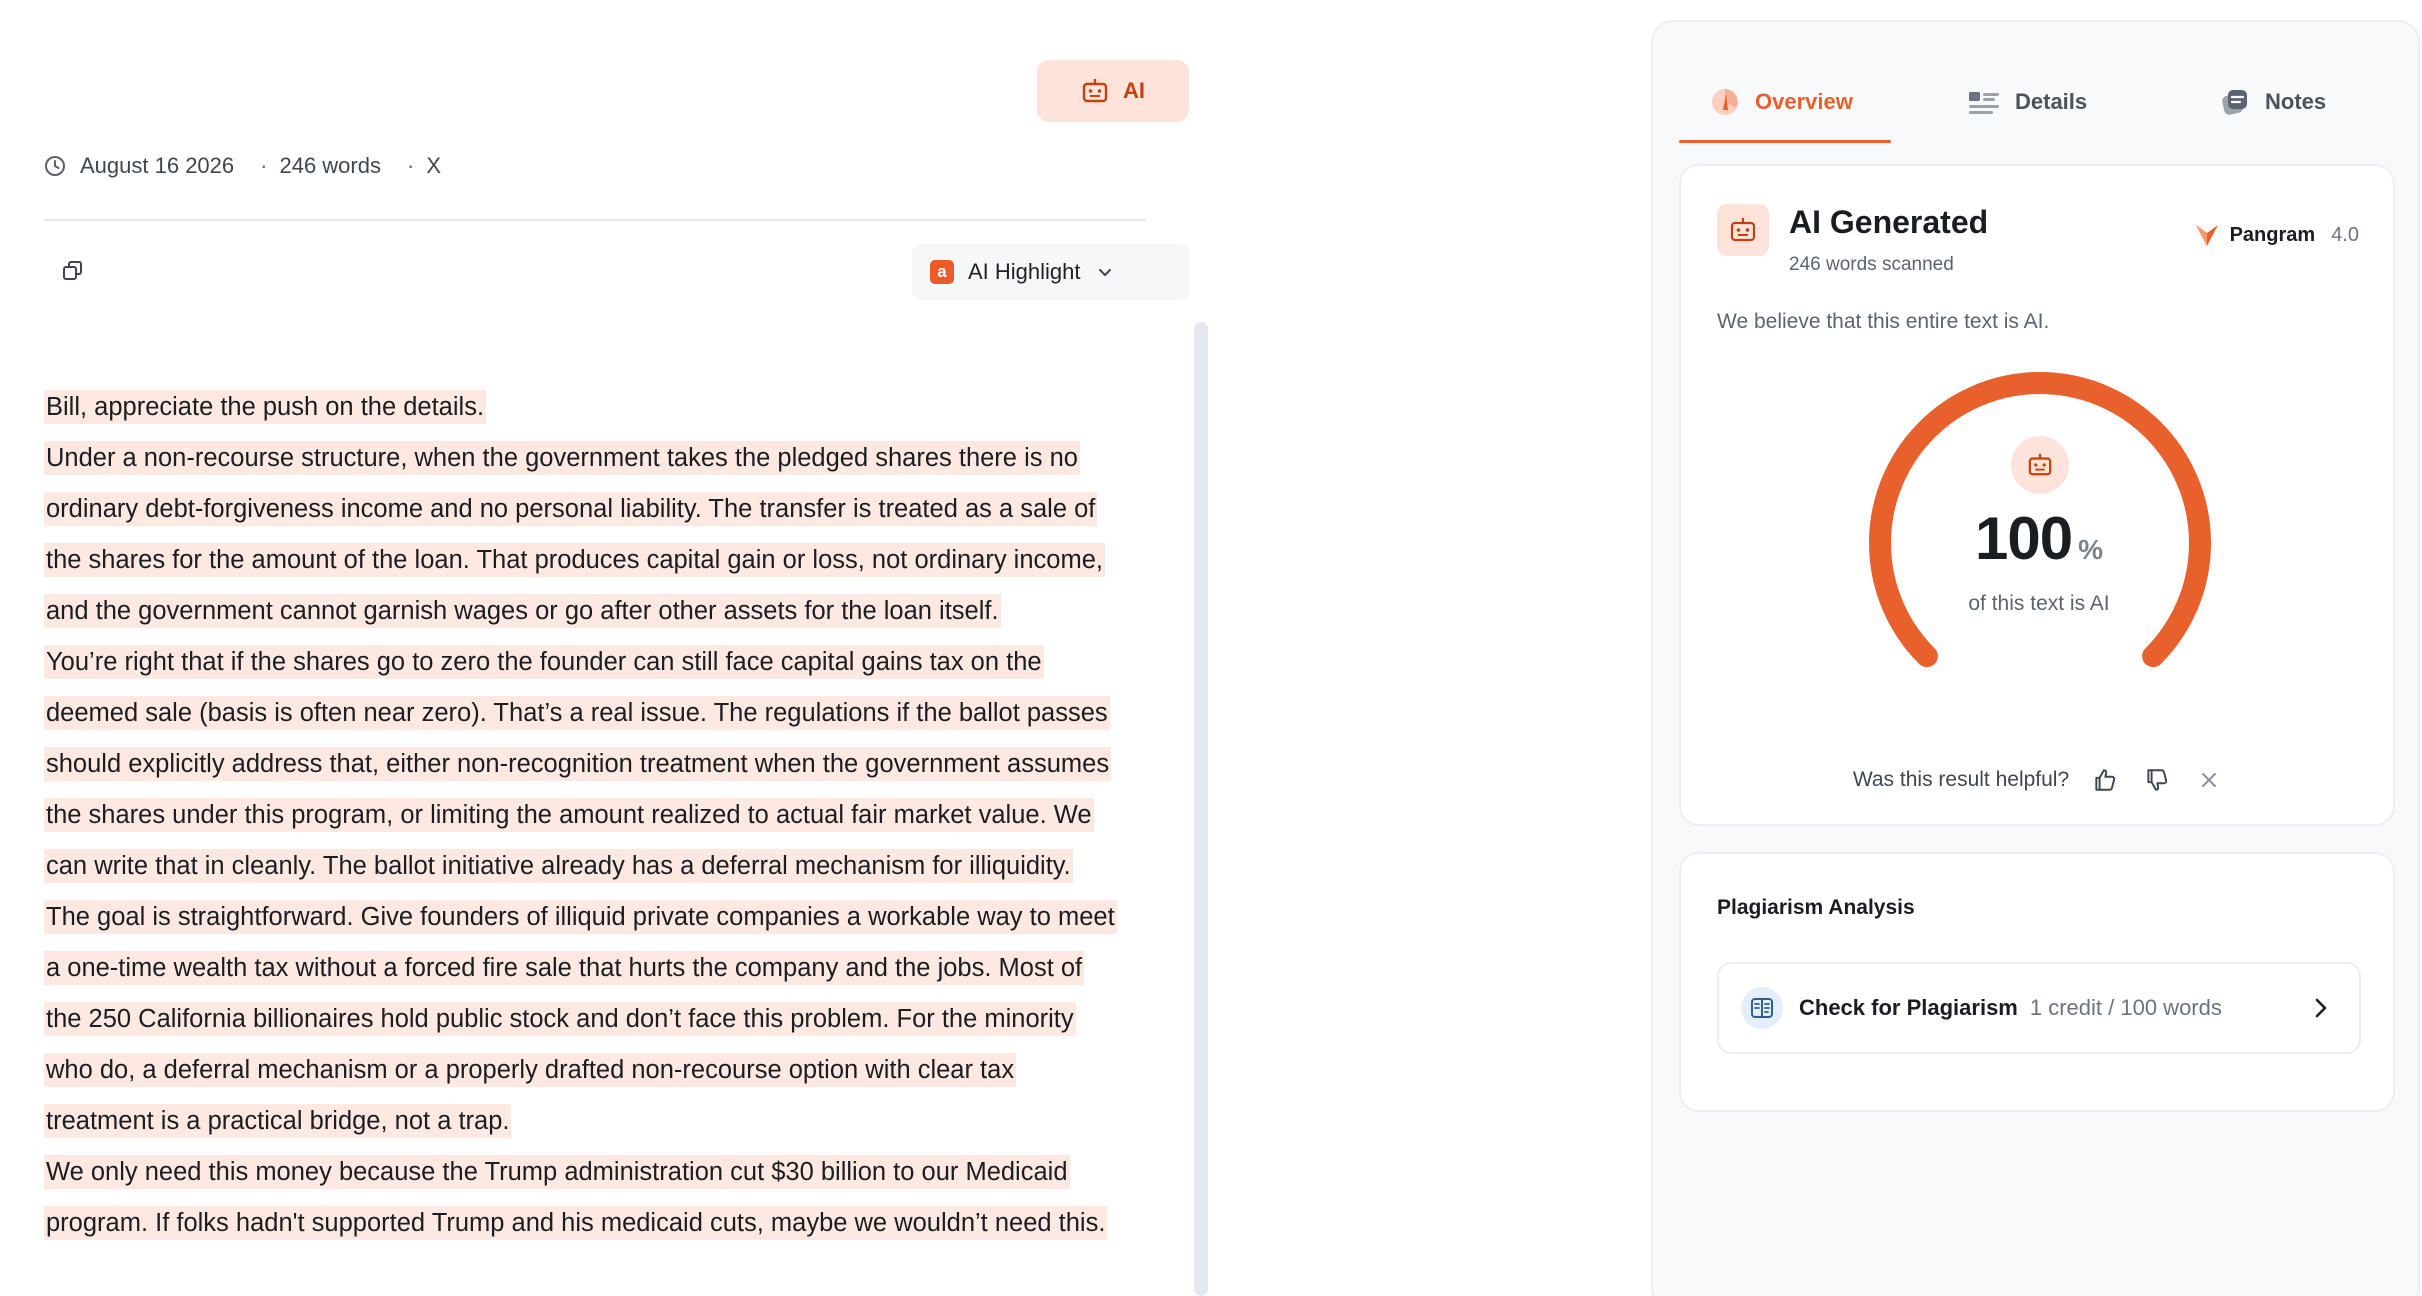 This screenshot has width=2422, height=1296. What do you see at coordinates (1883, 321) in the screenshot?
I see `result-summary: We believe that this entire text is AI.` at bounding box center [1883, 321].